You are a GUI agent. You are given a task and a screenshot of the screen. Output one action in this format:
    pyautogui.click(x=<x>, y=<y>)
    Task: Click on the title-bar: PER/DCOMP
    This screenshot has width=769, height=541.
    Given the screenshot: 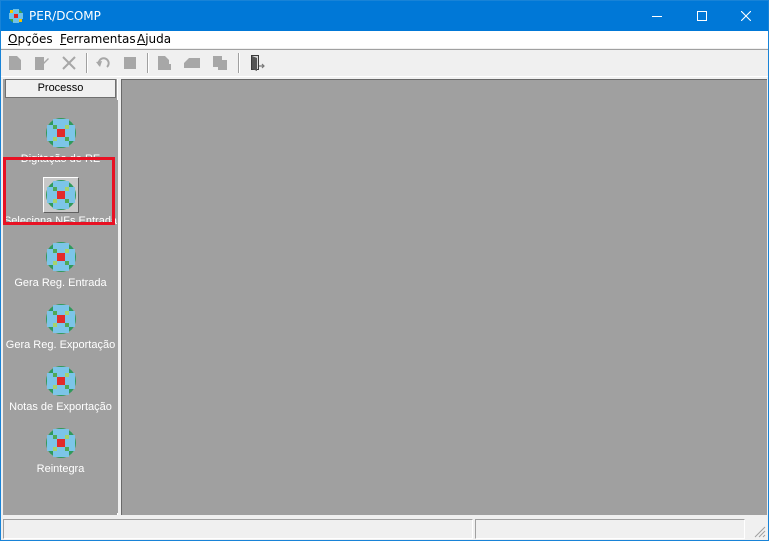 What is the action you would take?
    pyautogui.click(x=384, y=16)
    